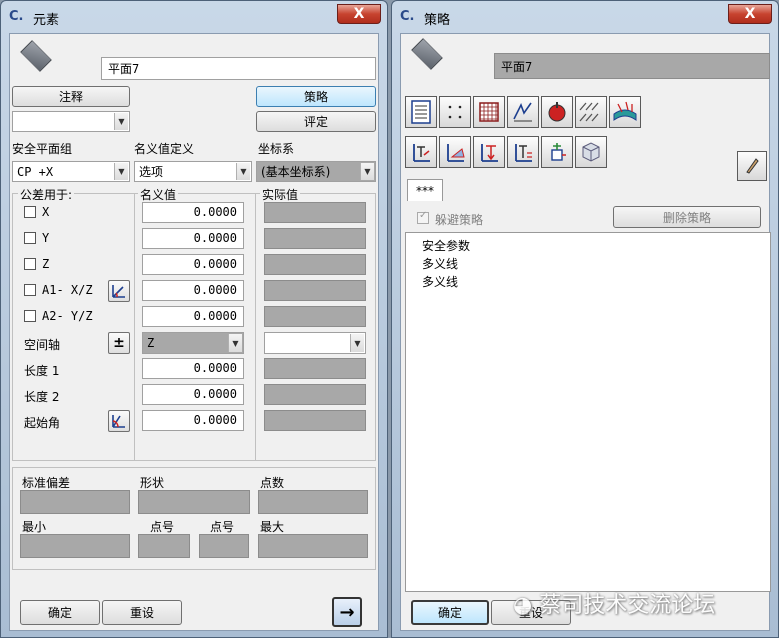  I want to click on x-nominal-input: 0.0000, so click(193, 212).